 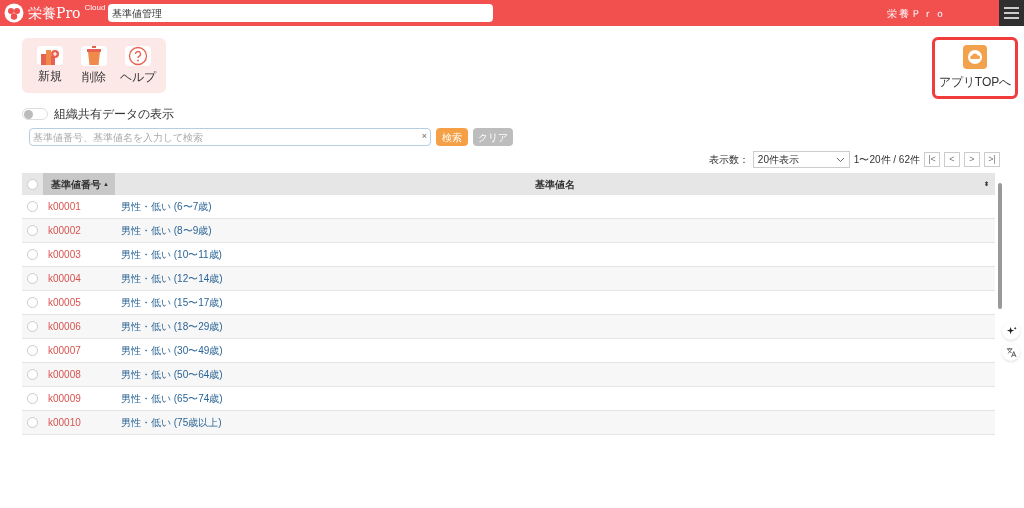 I want to click on select-all-radio, so click(x=32, y=184).